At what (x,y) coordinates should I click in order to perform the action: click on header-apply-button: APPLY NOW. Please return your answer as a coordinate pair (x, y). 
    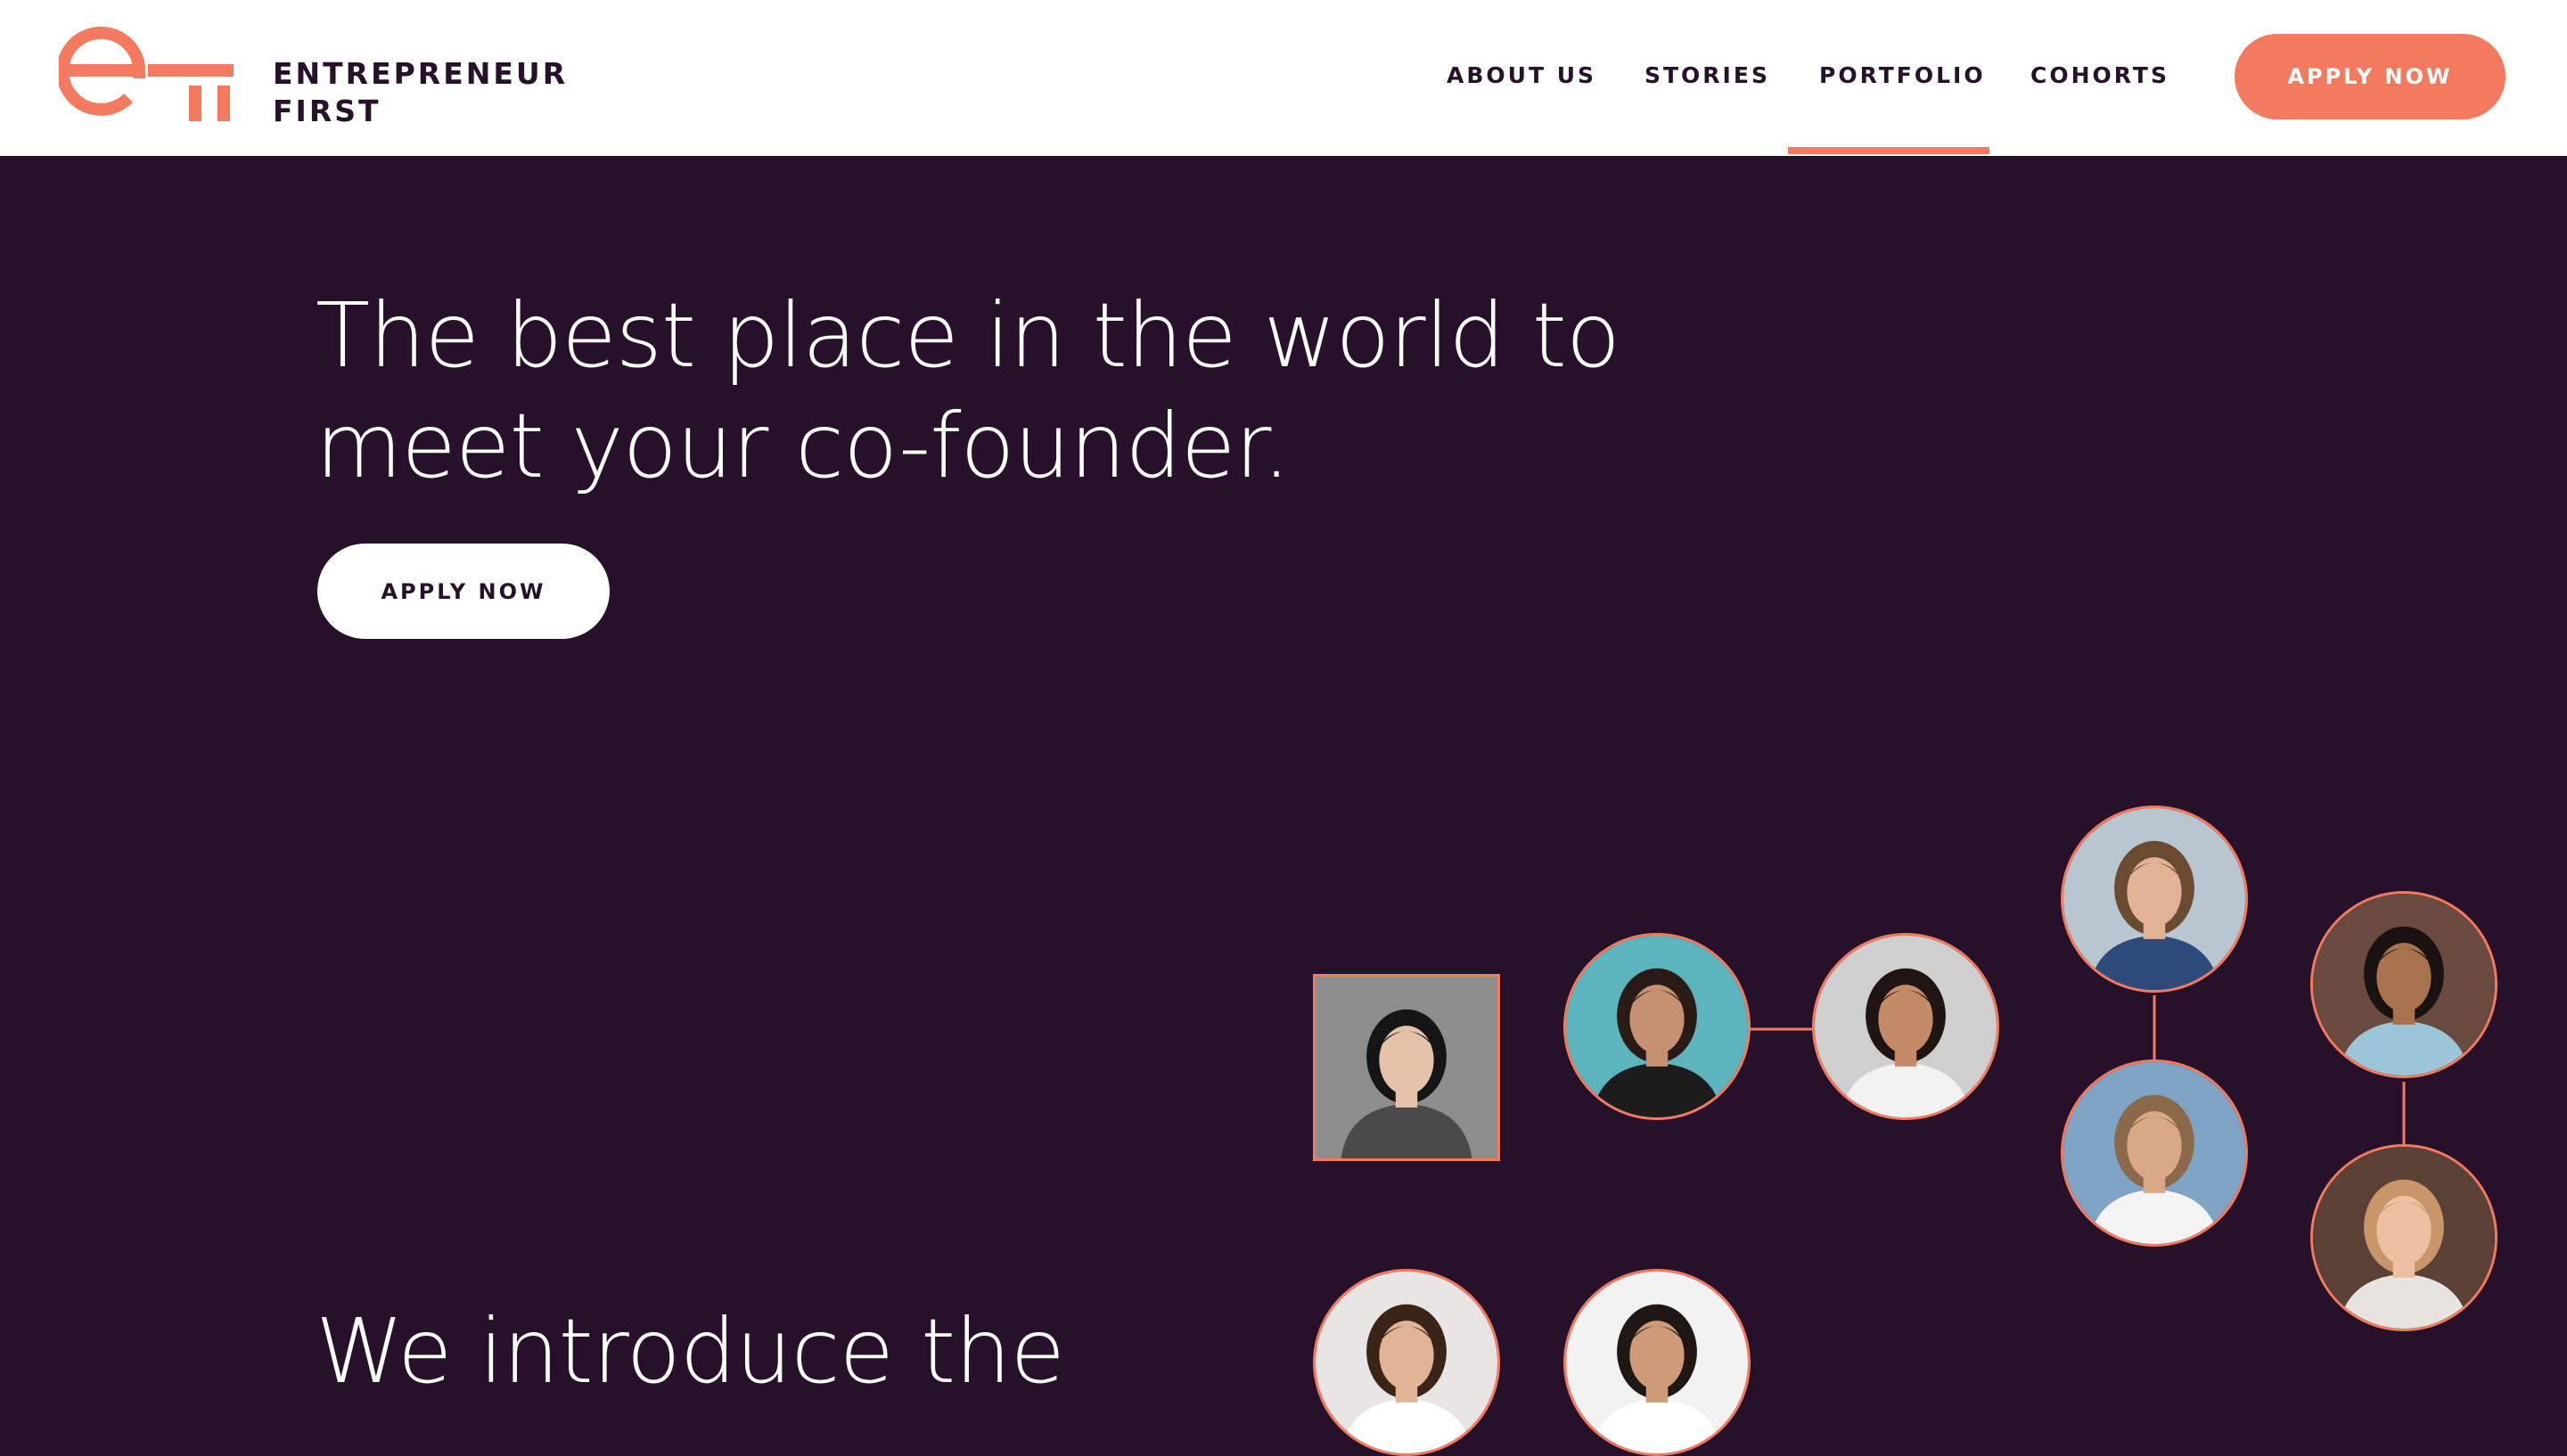
    Looking at the image, I should click on (2370, 76).